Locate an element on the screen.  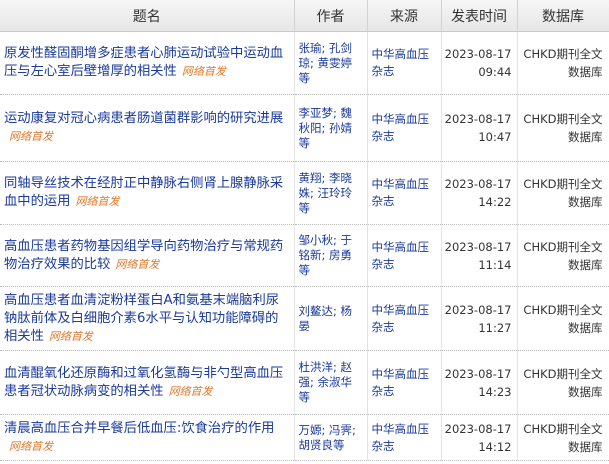
publish-time: 14:23 is located at coordinates (495, 391).